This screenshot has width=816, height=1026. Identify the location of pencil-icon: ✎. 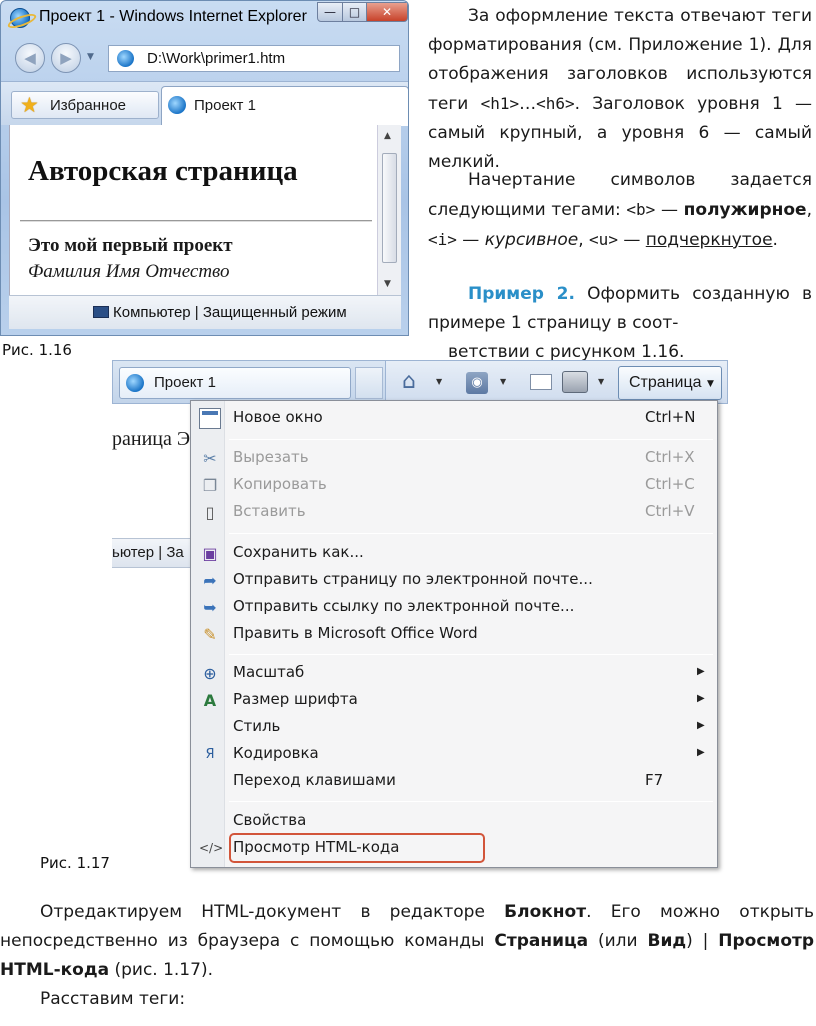
(210, 634).